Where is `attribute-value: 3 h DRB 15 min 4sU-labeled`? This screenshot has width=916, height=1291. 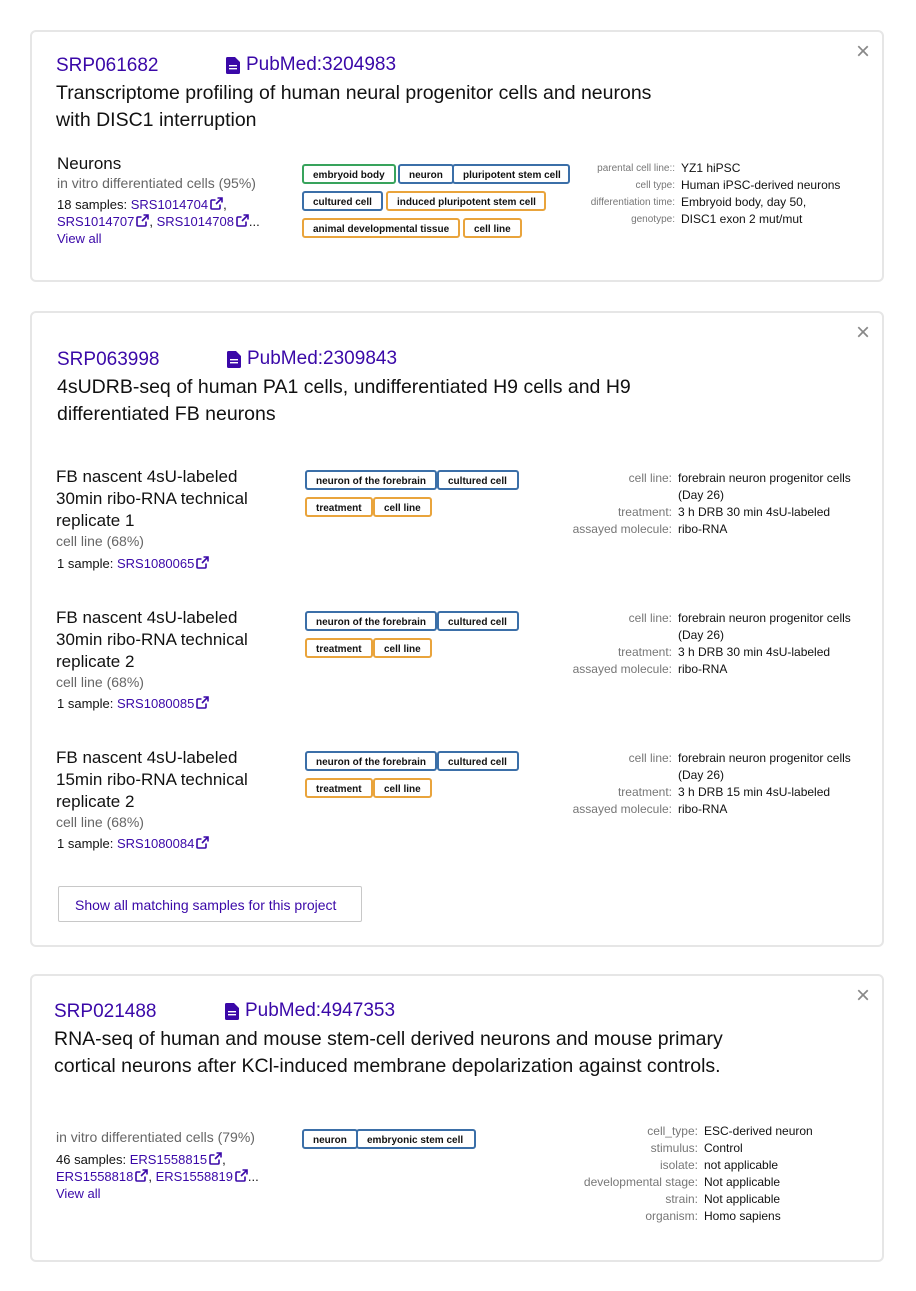 attribute-value: 3 h DRB 15 min 4sU-labeled is located at coordinates (754, 792).